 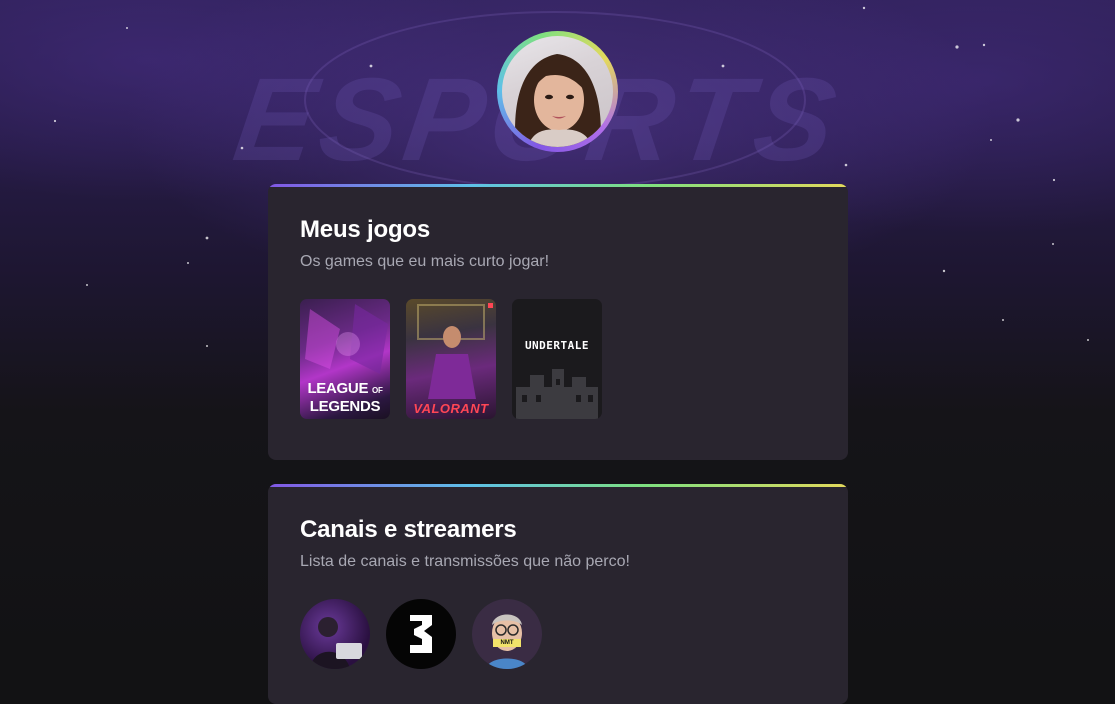 What do you see at coordinates (557, 394) in the screenshot?
I see `undertale-castle-artwork` at bounding box center [557, 394].